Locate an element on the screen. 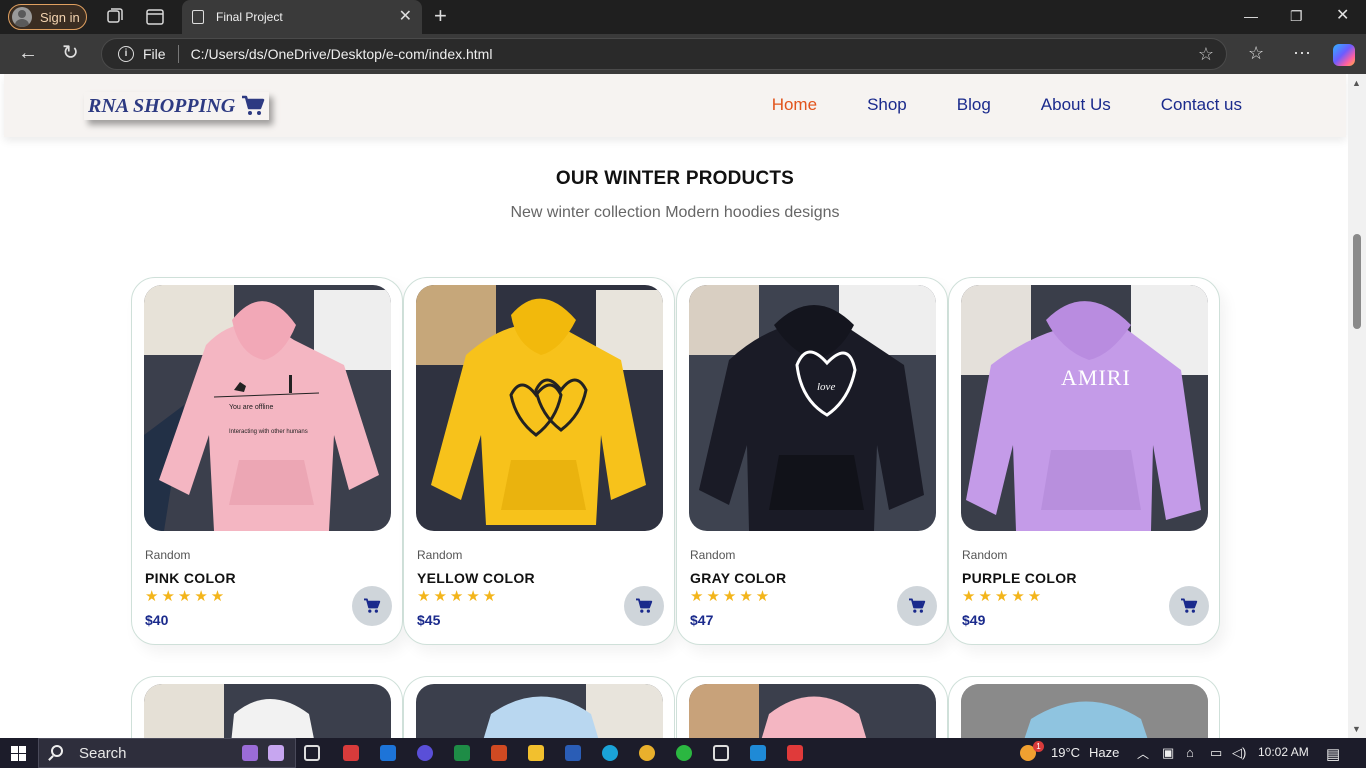 This screenshot has height=768, width=1366. info-icon: i is located at coordinates (126, 54).